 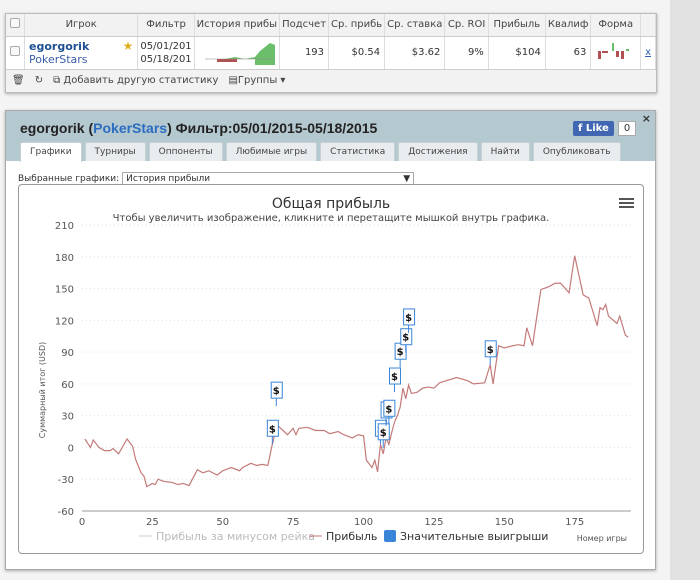 What do you see at coordinates (357, 25) in the screenshot?
I see `col-avg-profit: Ср. прибь` at bounding box center [357, 25].